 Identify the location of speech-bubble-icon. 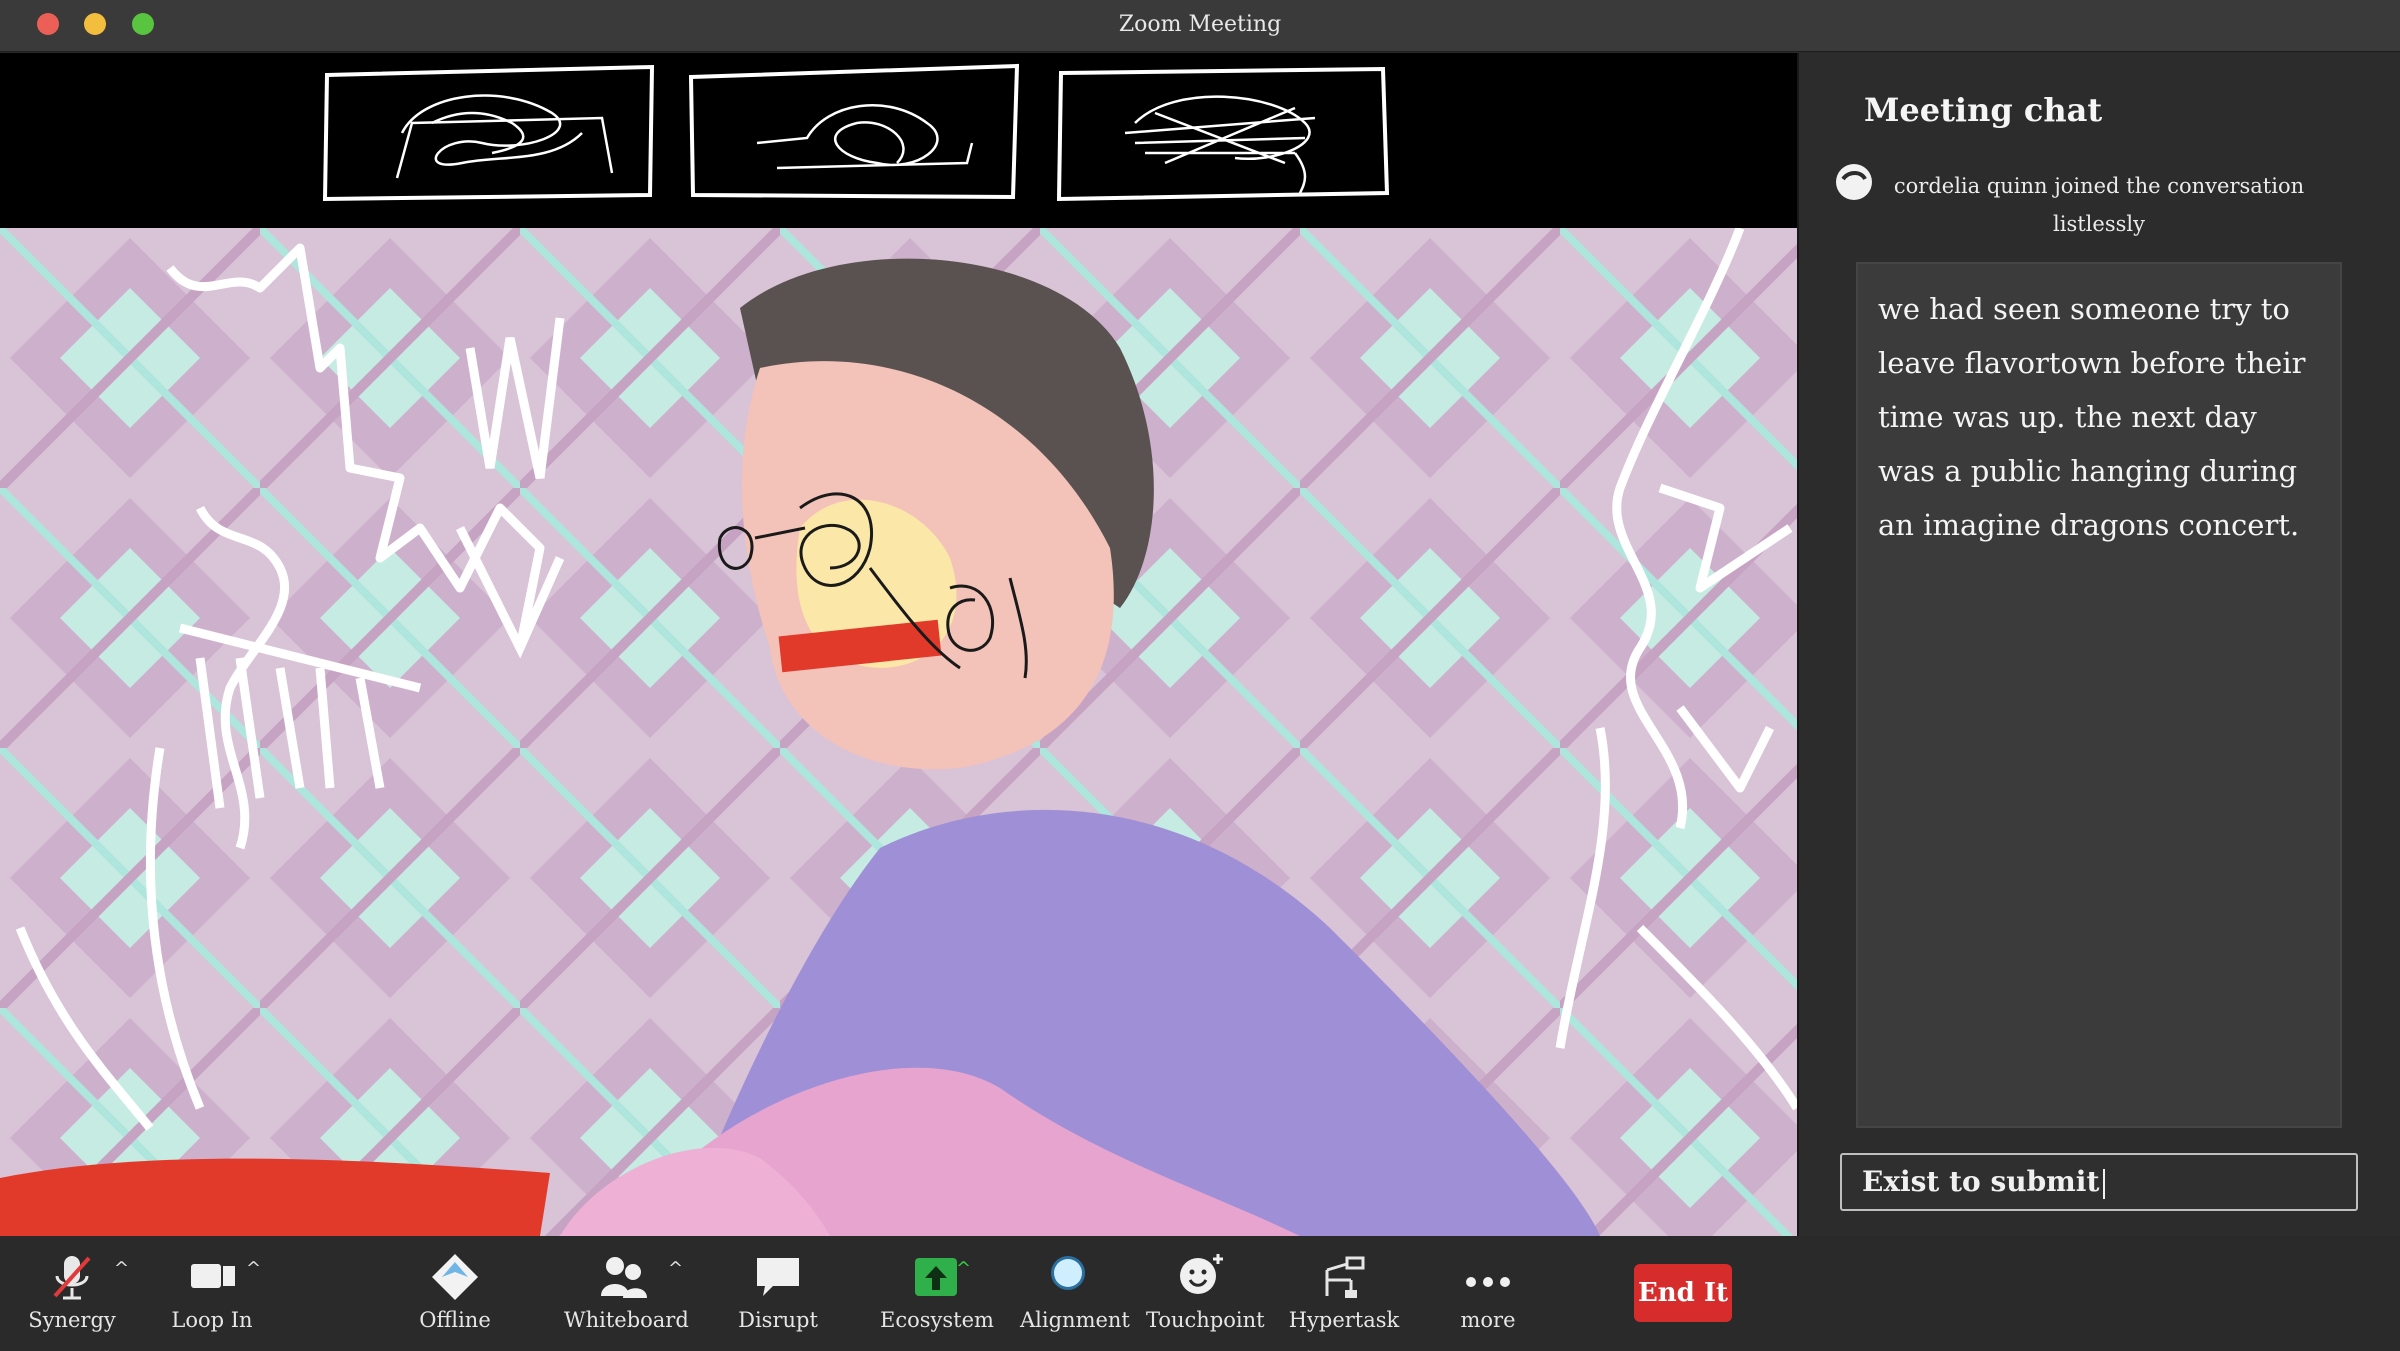
(778, 1277).